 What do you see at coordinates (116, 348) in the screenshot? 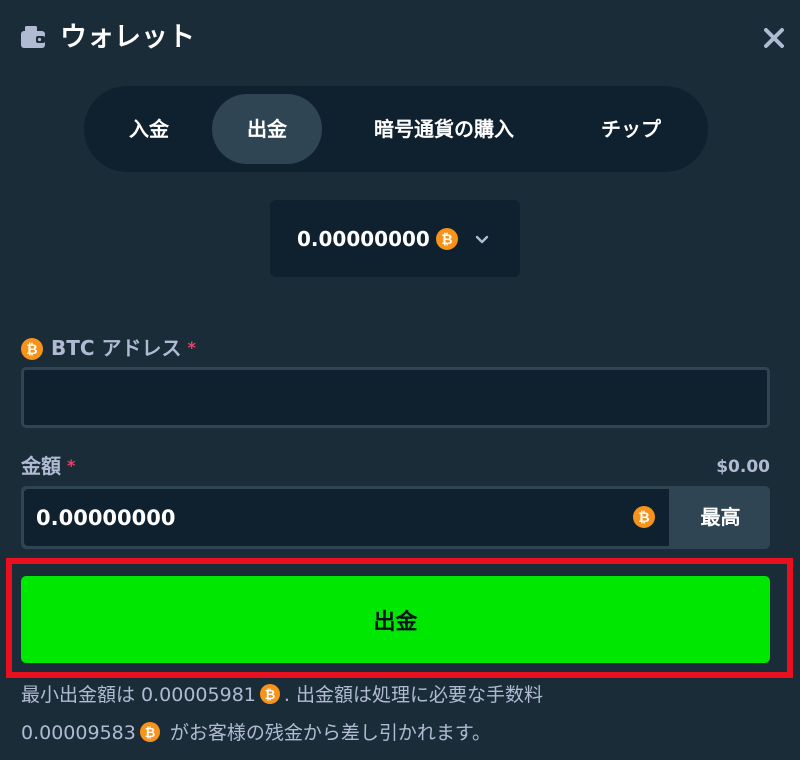
I see `address-label-text: BTC アドレス` at bounding box center [116, 348].